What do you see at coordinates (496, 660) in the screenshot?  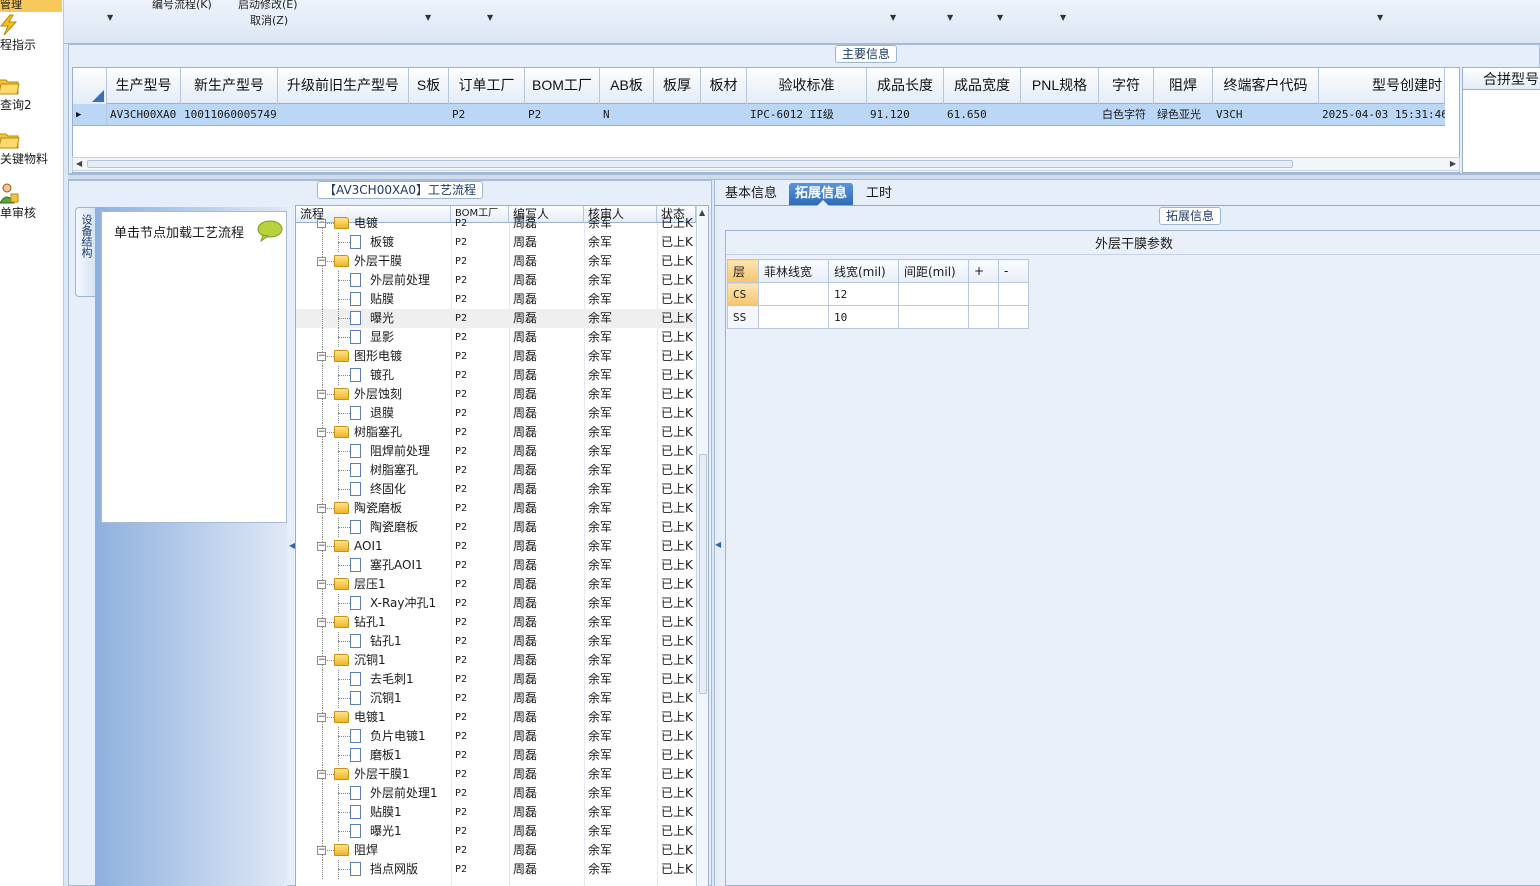 I see `tree-row: − 沉铜1 P2 周磊 余军 已上K` at bounding box center [496, 660].